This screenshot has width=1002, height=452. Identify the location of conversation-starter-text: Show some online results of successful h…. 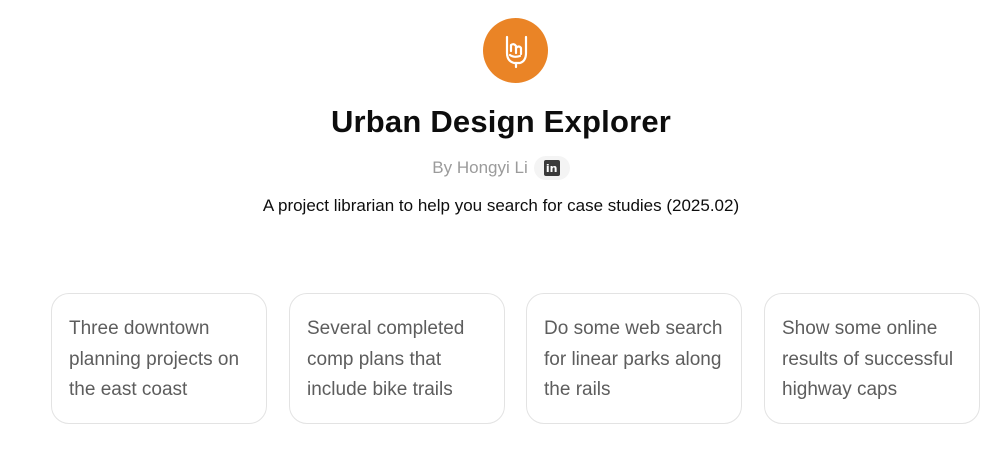
(868, 359).